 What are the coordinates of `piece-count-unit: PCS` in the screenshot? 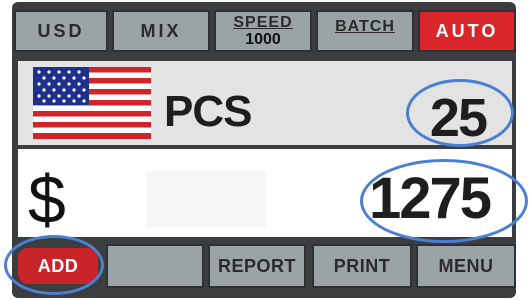 It's located at (208, 111).